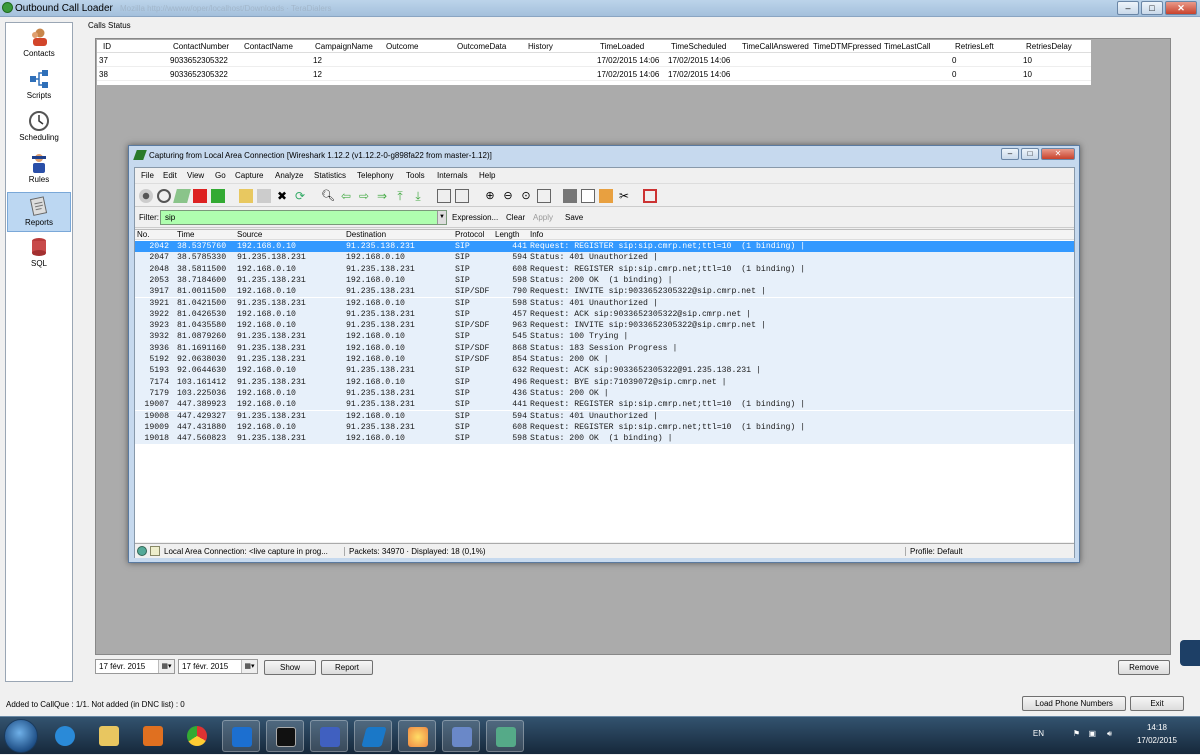 The image size is (1200, 755). What do you see at coordinates (329, 736) in the screenshot?
I see `app-taskbar-button` at bounding box center [329, 736].